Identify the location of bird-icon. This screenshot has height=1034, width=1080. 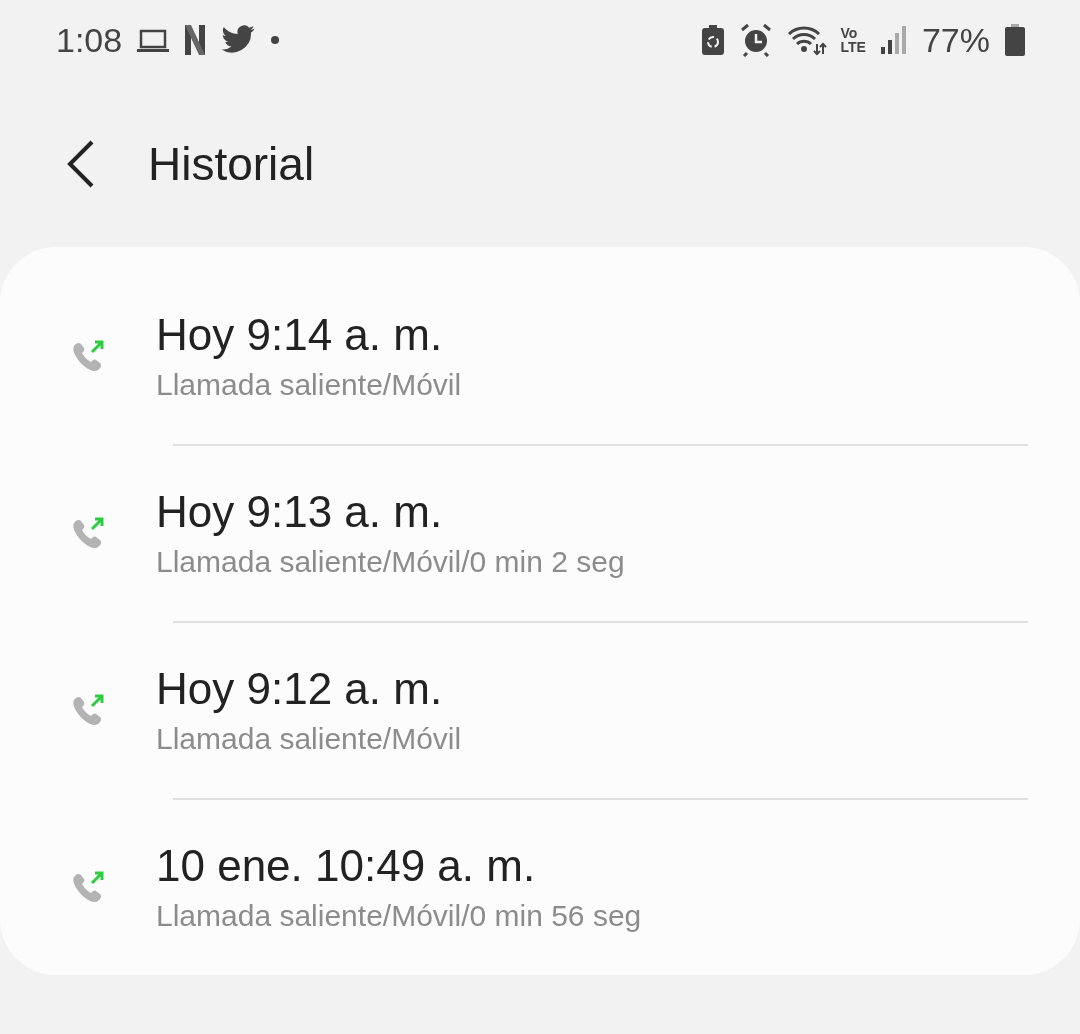
(238, 40).